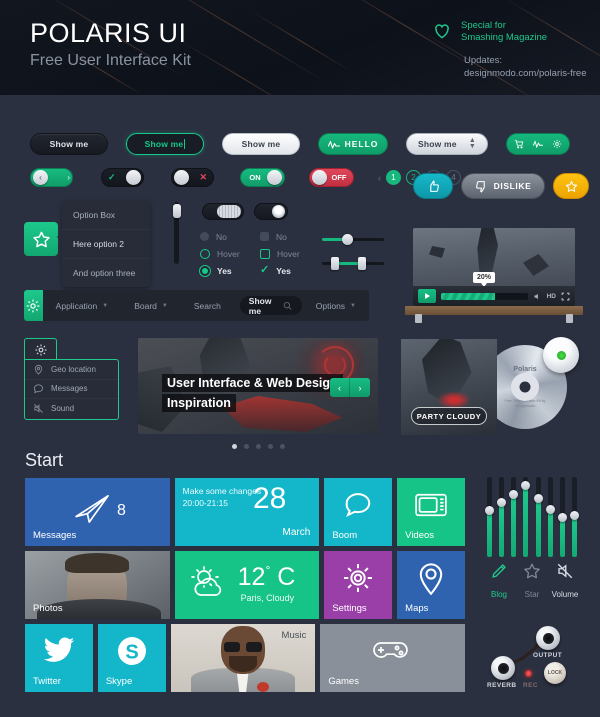 This screenshot has width=600, height=717. Describe the element at coordinates (247, 512) in the screenshot. I see `tile-calendar: Make some changes 20:00-21:15 28 March` at that location.